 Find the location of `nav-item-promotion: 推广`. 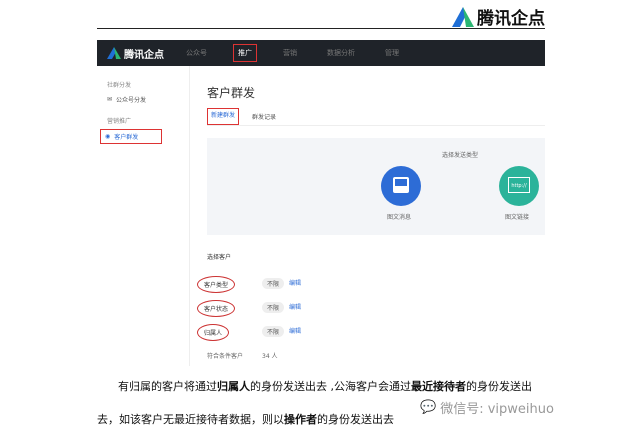

nav-item-promotion: 推广 is located at coordinates (245, 53).